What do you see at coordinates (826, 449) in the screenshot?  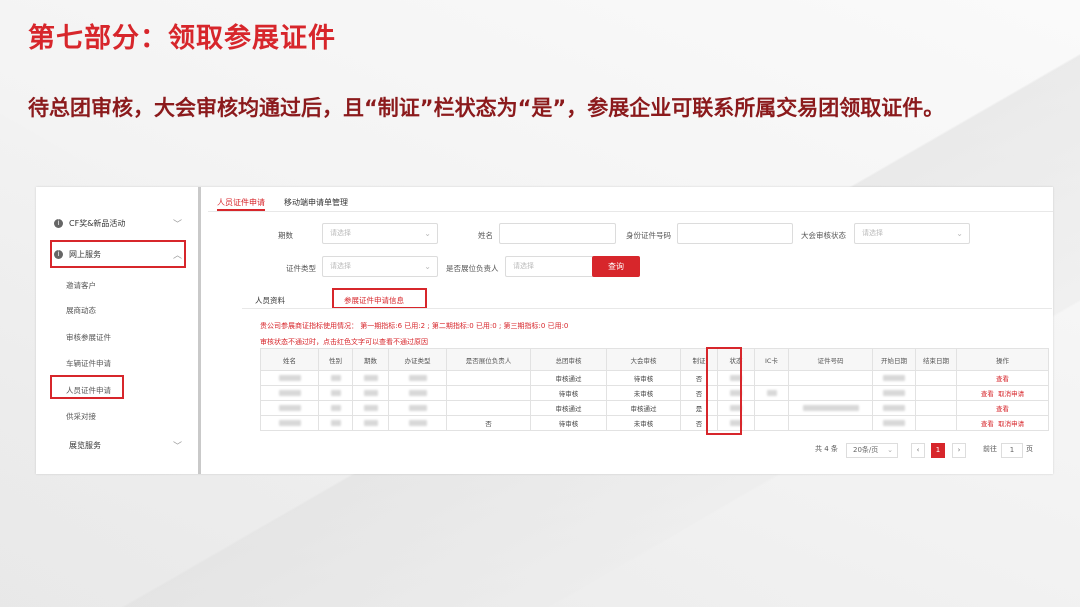 I see `pager-total: 共 4 条` at bounding box center [826, 449].